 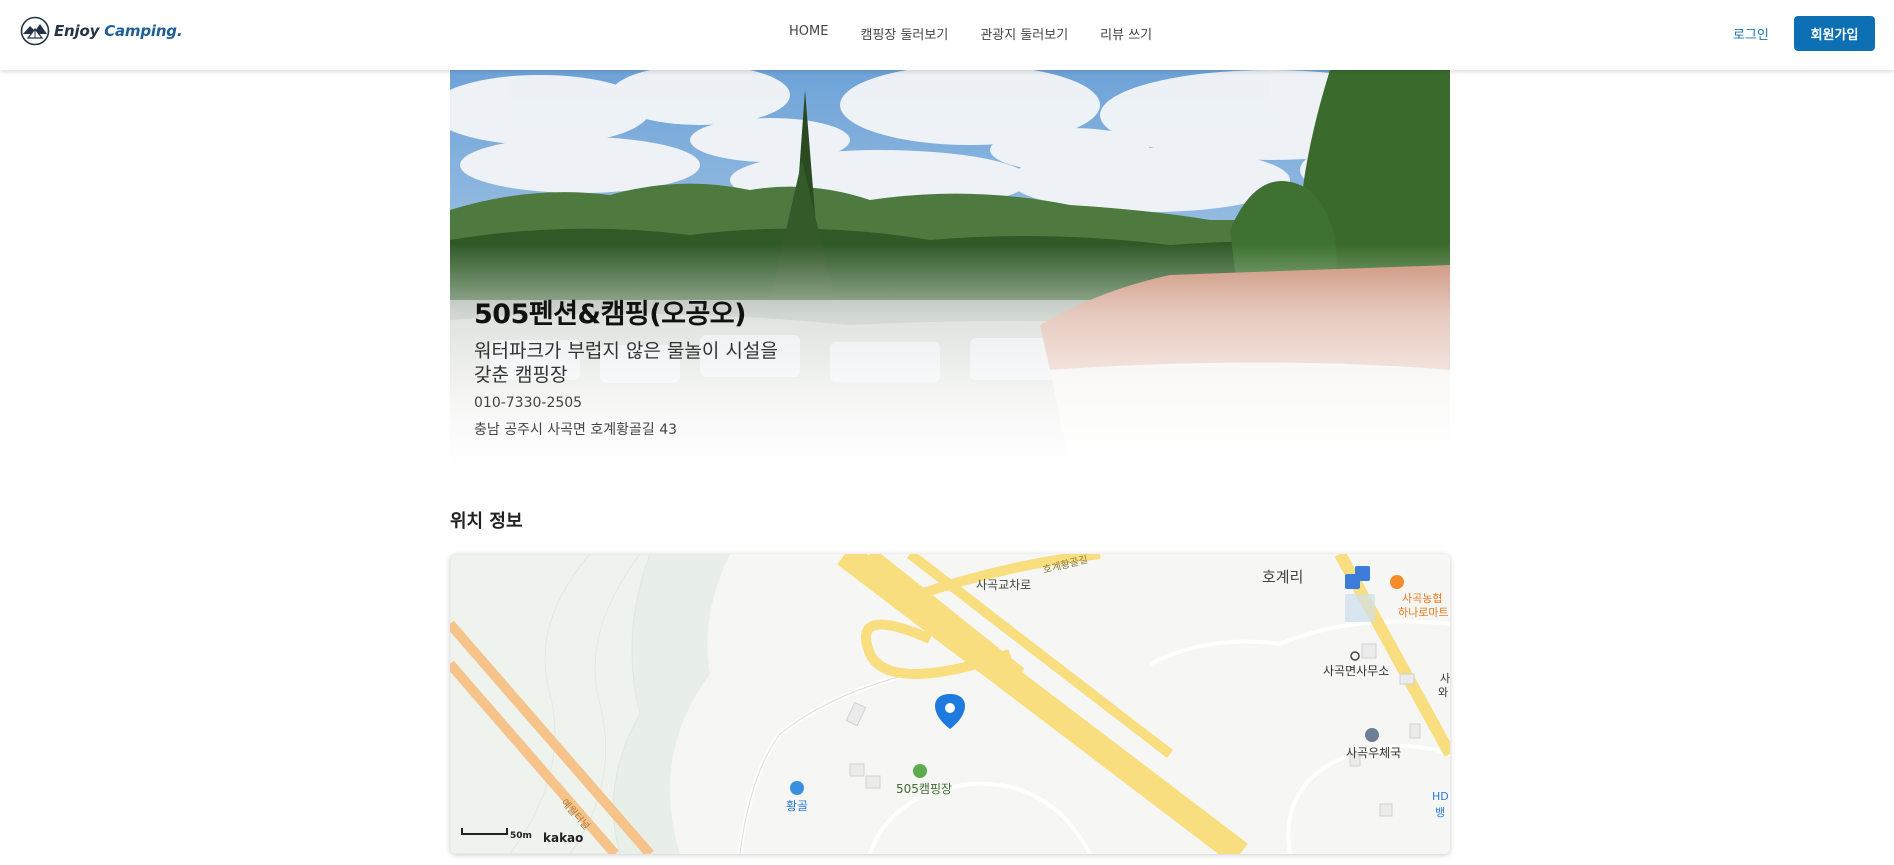 I want to click on nav-home: HOME, so click(x=808, y=33).